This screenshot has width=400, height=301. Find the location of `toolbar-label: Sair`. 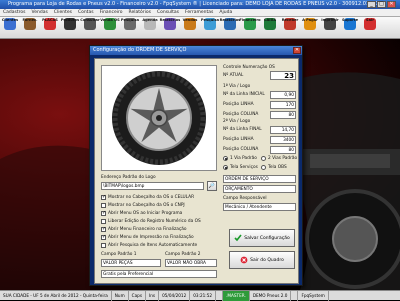

toolbar-label: Sair is located at coordinates (370, 20).